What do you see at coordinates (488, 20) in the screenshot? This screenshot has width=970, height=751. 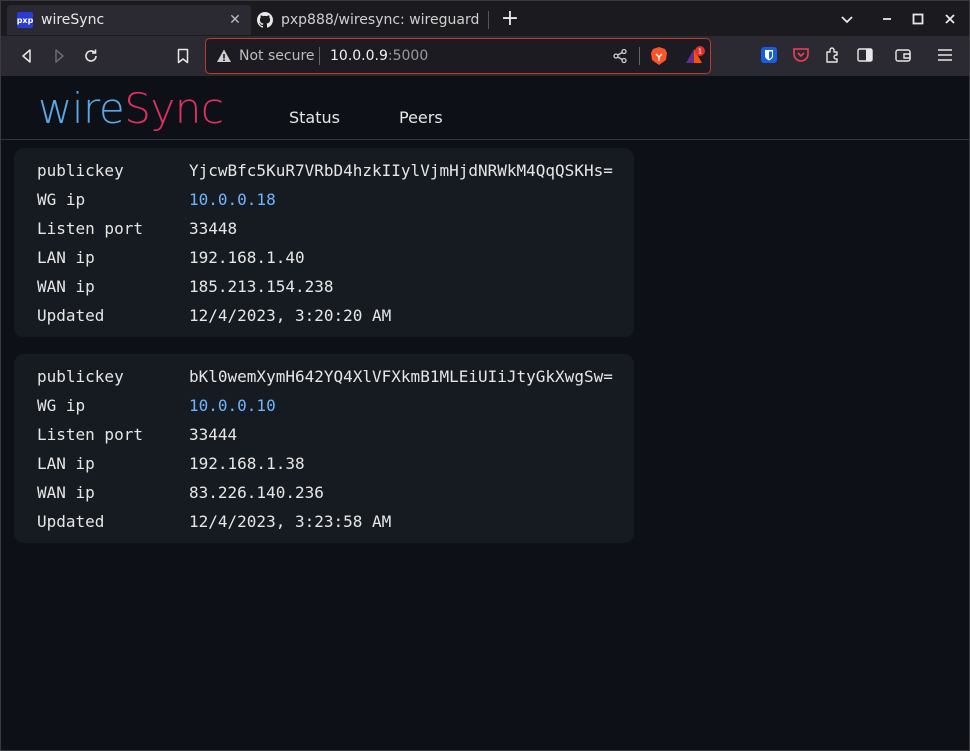 I see `tab-separator` at bounding box center [488, 20].